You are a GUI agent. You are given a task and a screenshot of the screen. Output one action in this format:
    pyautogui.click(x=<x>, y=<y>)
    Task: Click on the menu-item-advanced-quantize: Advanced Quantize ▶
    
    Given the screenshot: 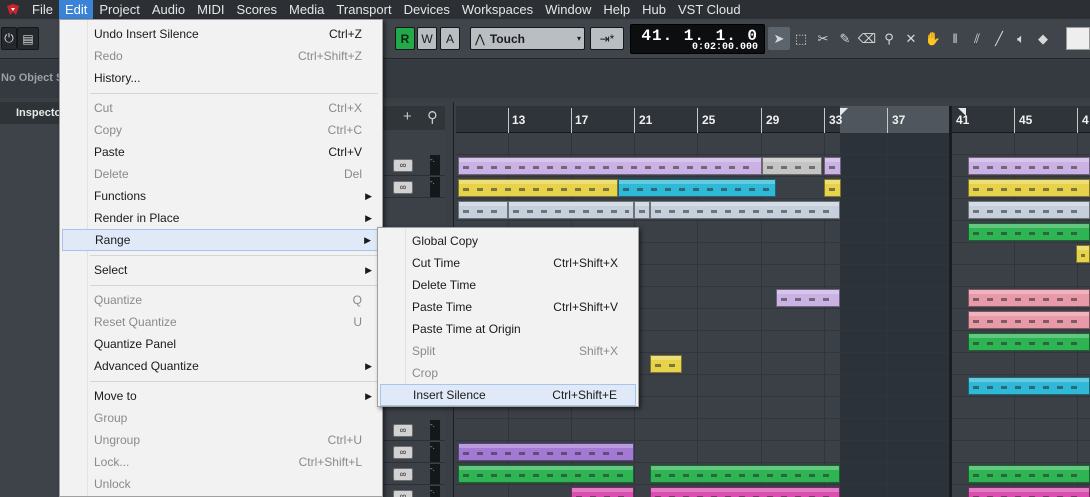 What is the action you would take?
    pyautogui.click(x=221, y=366)
    